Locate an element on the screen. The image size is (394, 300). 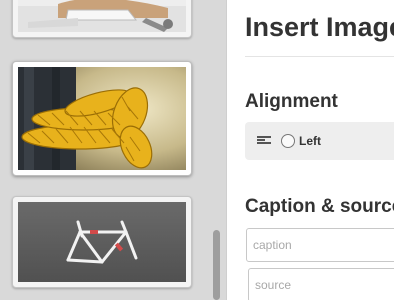
title-divider is located at coordinates (319, 56).